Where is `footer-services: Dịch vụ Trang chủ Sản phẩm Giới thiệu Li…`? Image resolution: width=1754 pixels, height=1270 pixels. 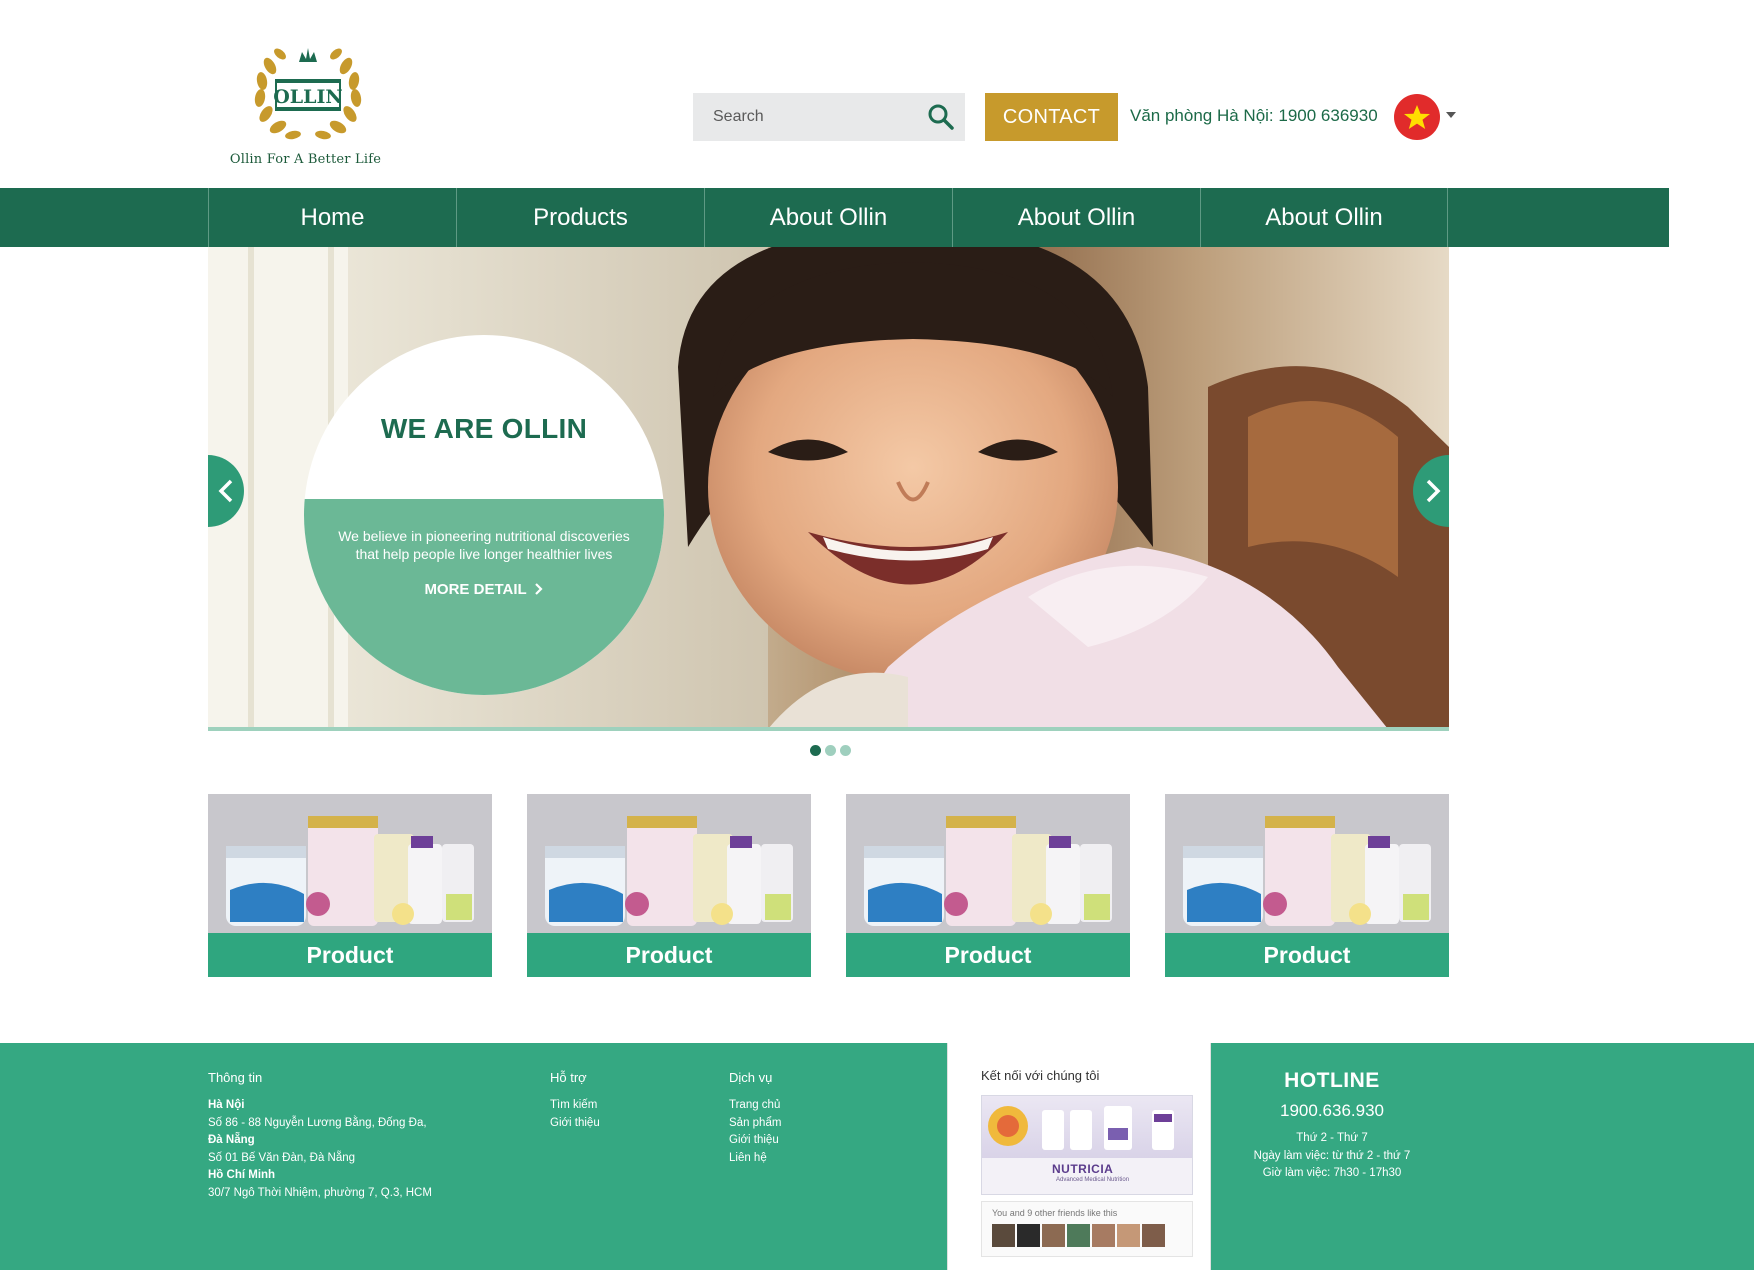
footer-services: Dịch vụ Trang chủ Sản phẩm Giới thiệu Li… is located at coordinates (799, 1118).